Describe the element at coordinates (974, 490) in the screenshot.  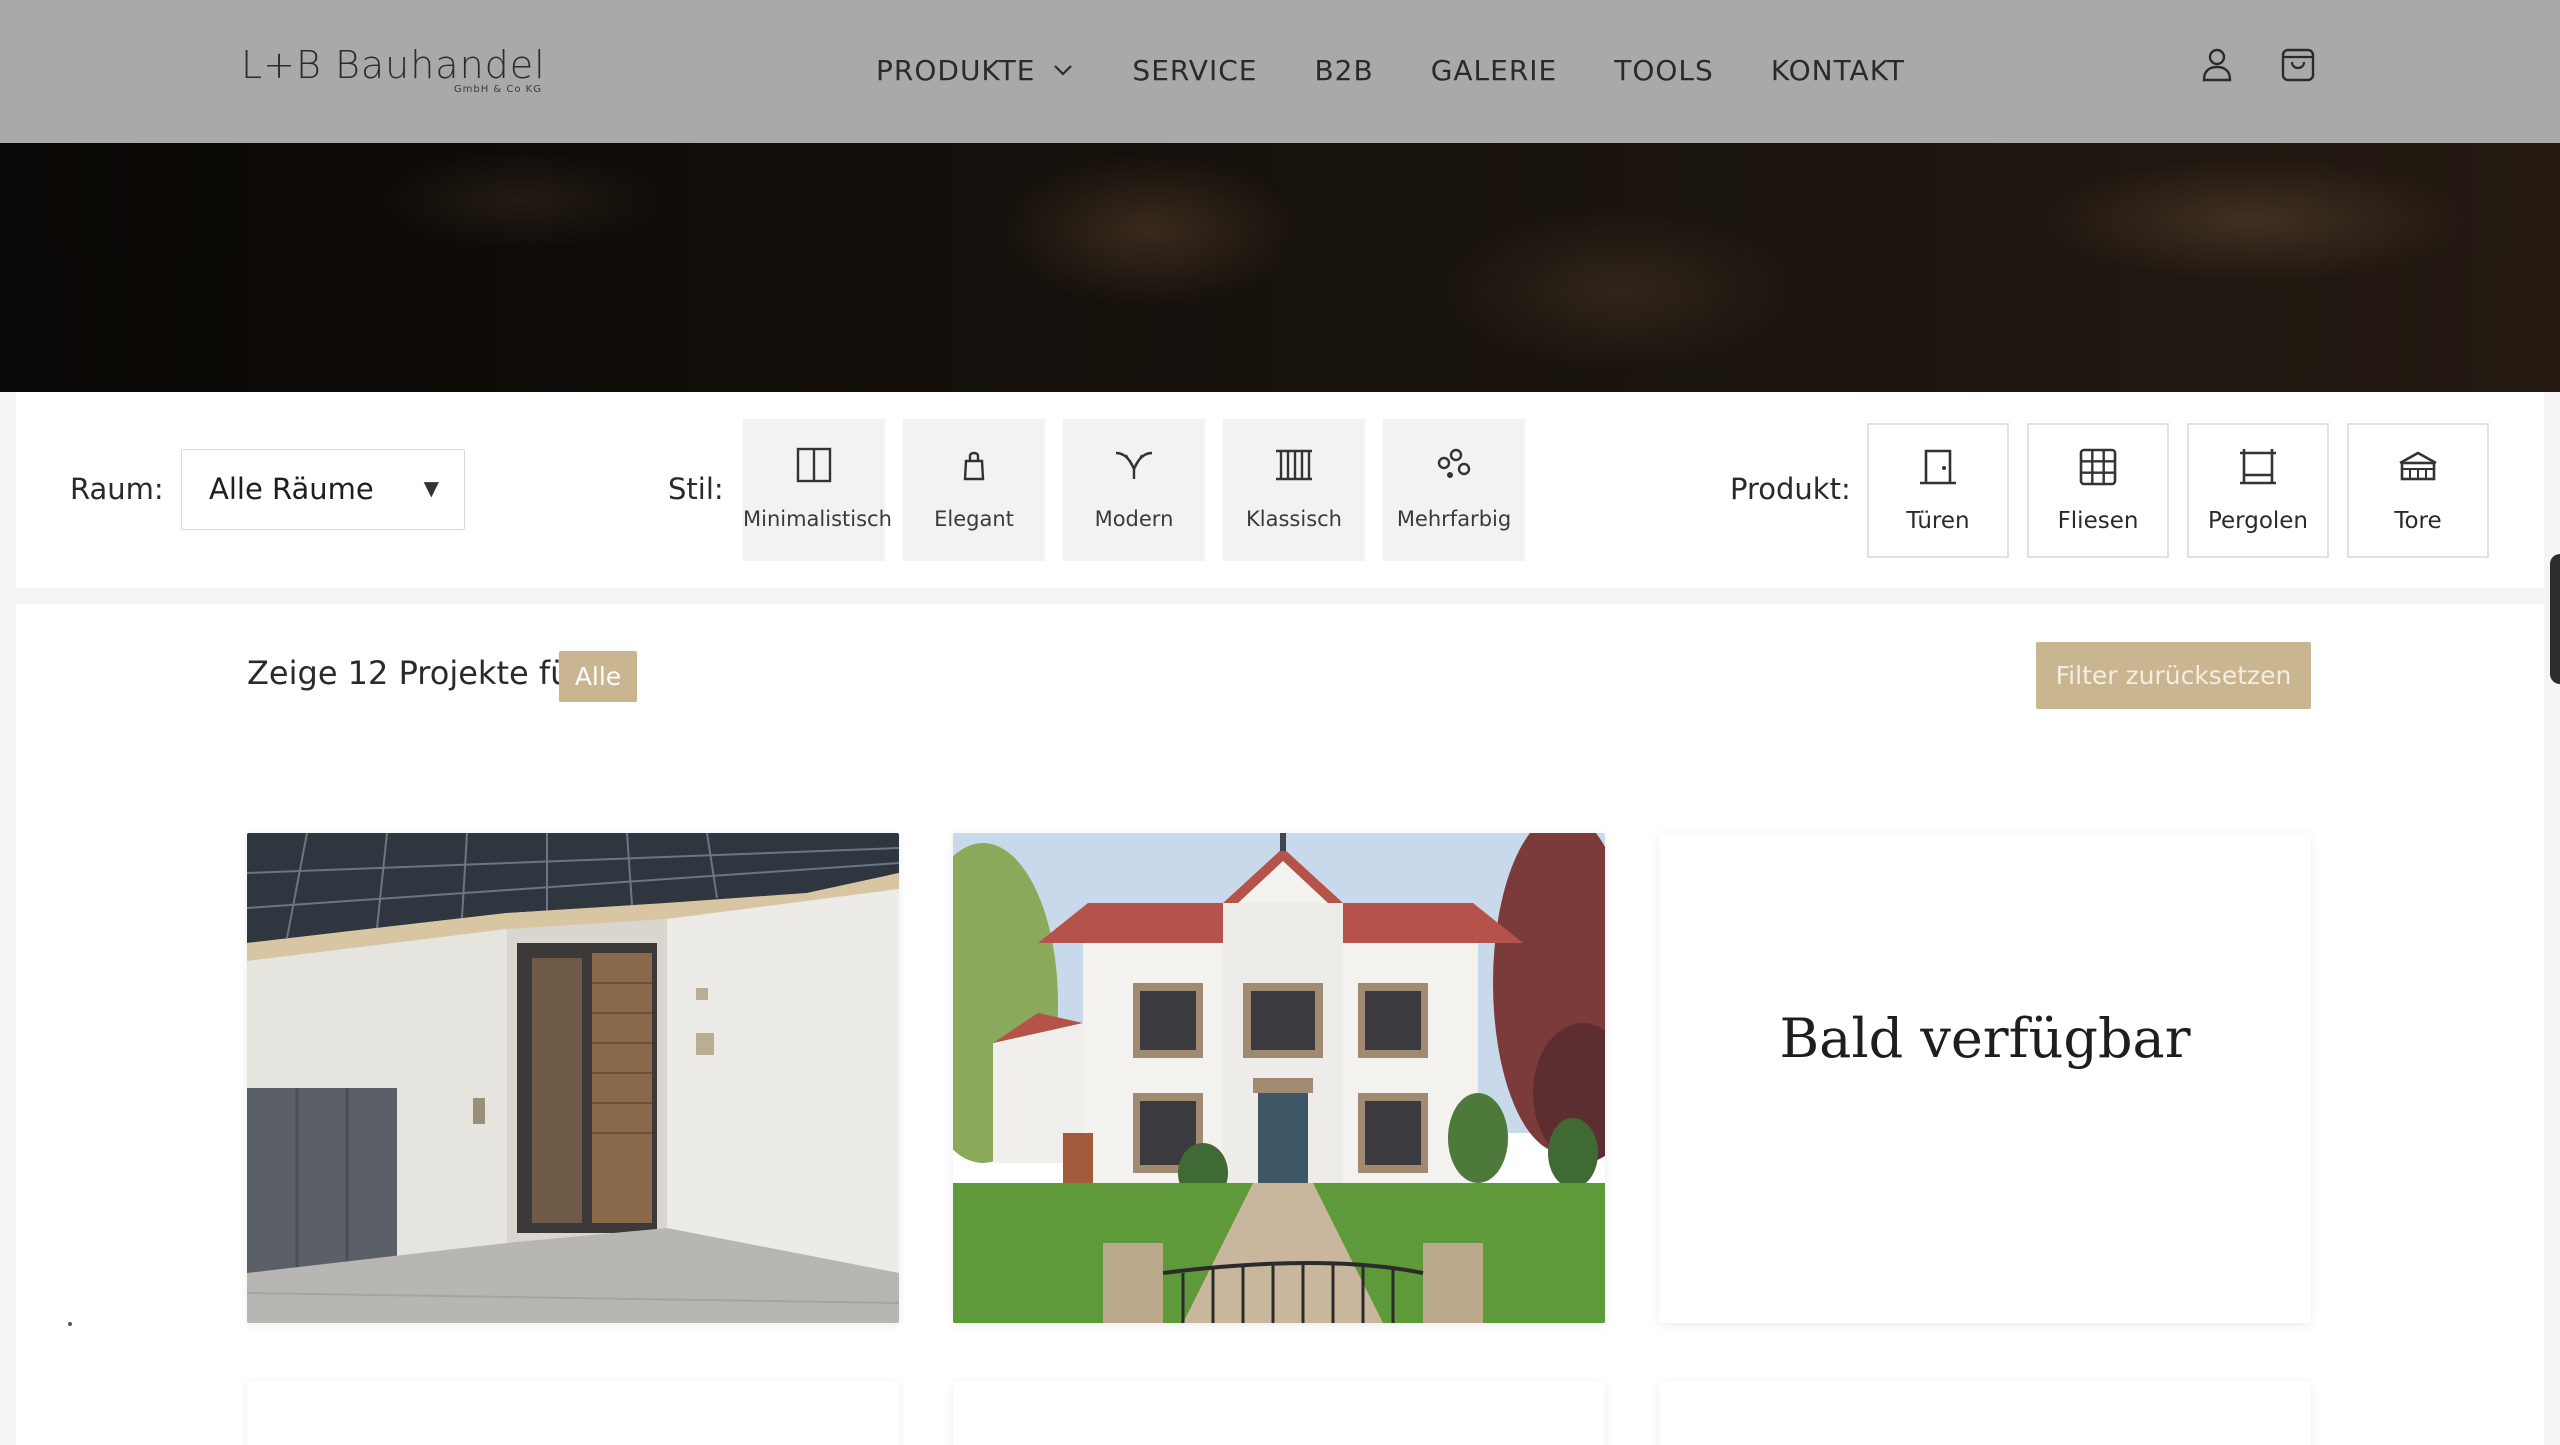
I see `stil-elegant: Elegant` at that location.